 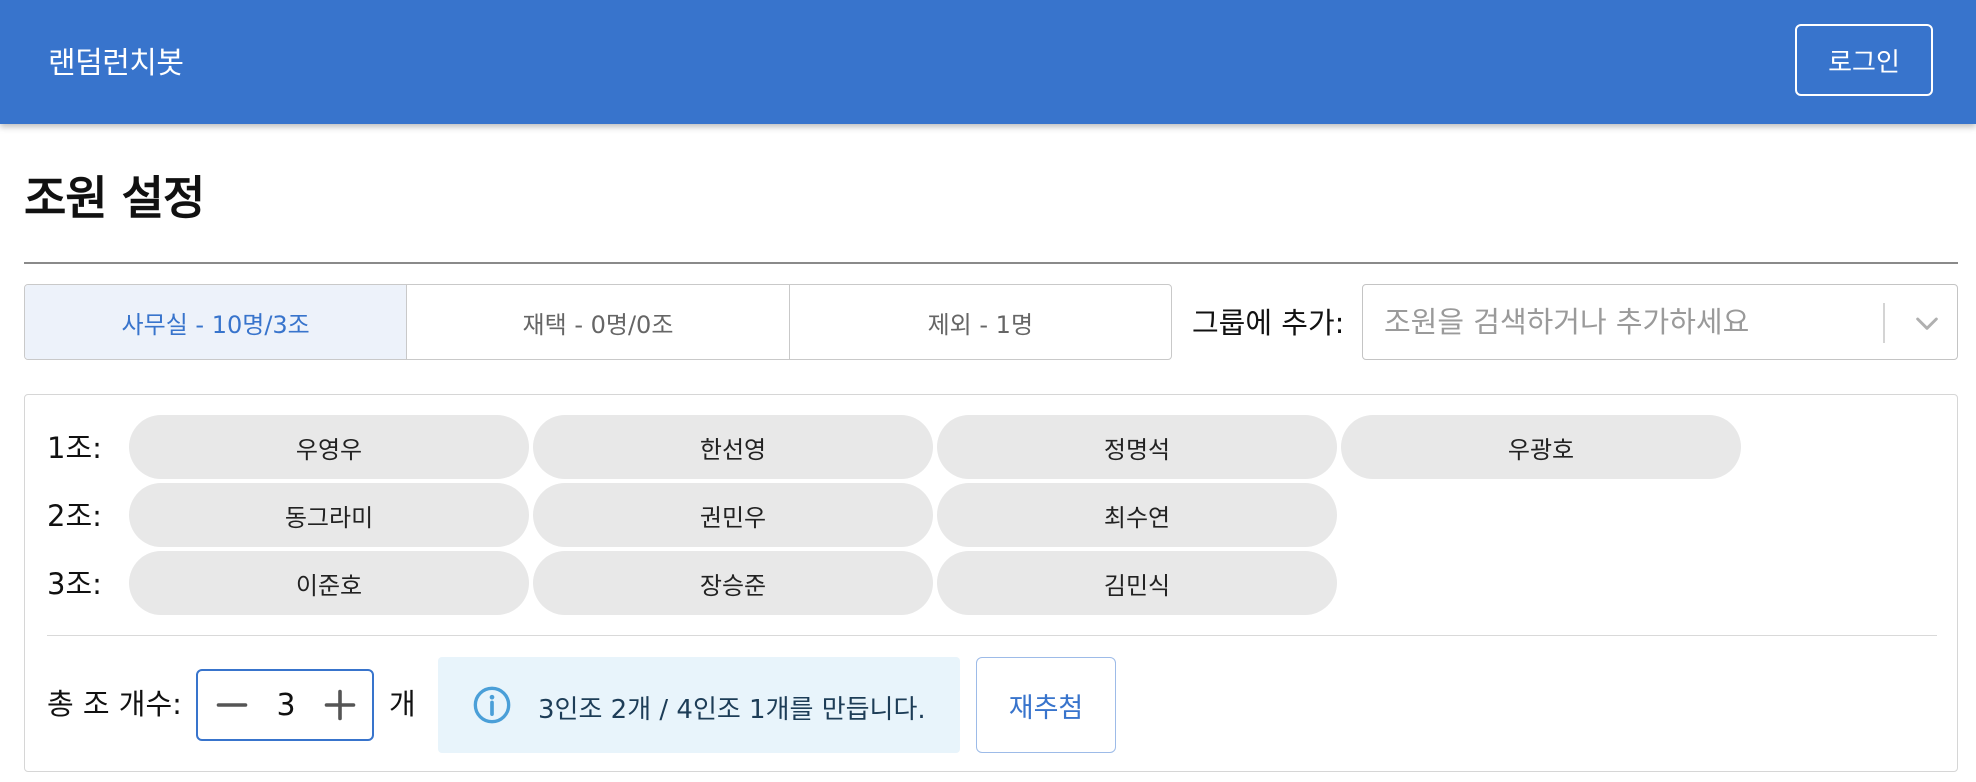 I want to click on member-chip: 우영우, so click(x=329, y=447).